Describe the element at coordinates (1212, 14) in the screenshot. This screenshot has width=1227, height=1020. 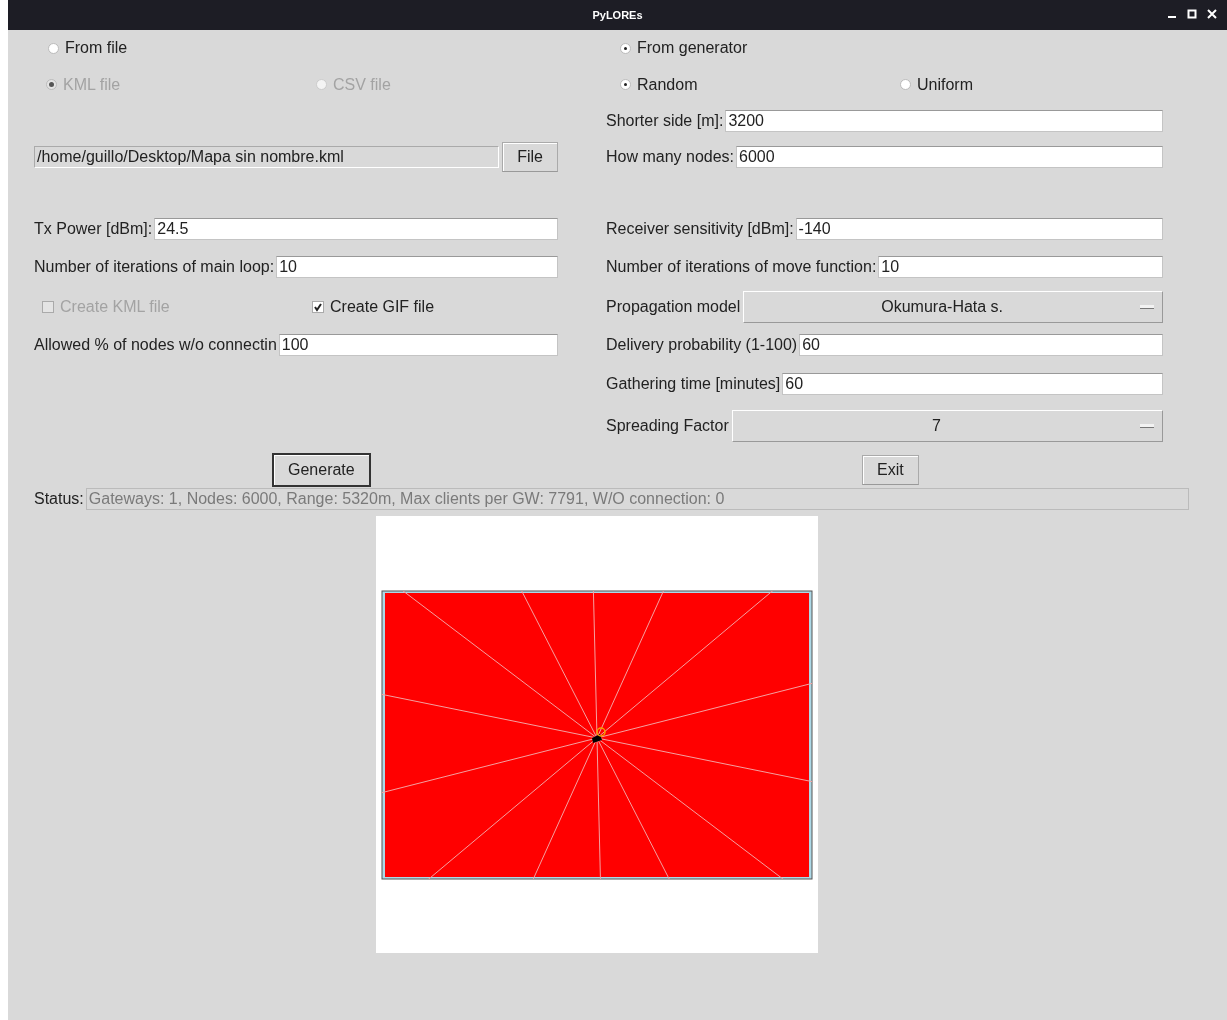
I see `close-icon` at that location.